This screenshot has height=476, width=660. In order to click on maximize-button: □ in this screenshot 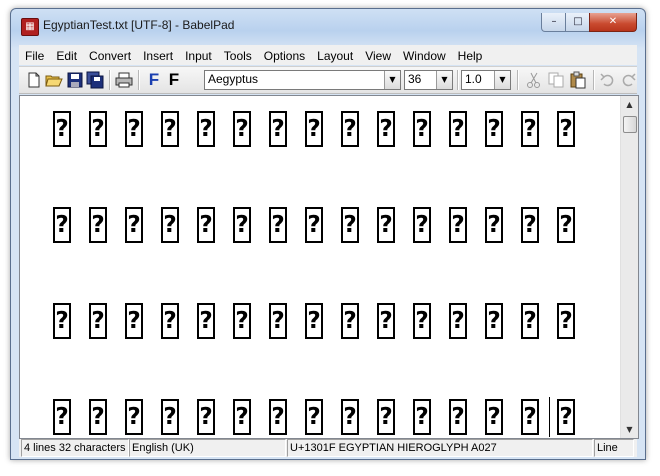, I will do `click(578, 22)`.